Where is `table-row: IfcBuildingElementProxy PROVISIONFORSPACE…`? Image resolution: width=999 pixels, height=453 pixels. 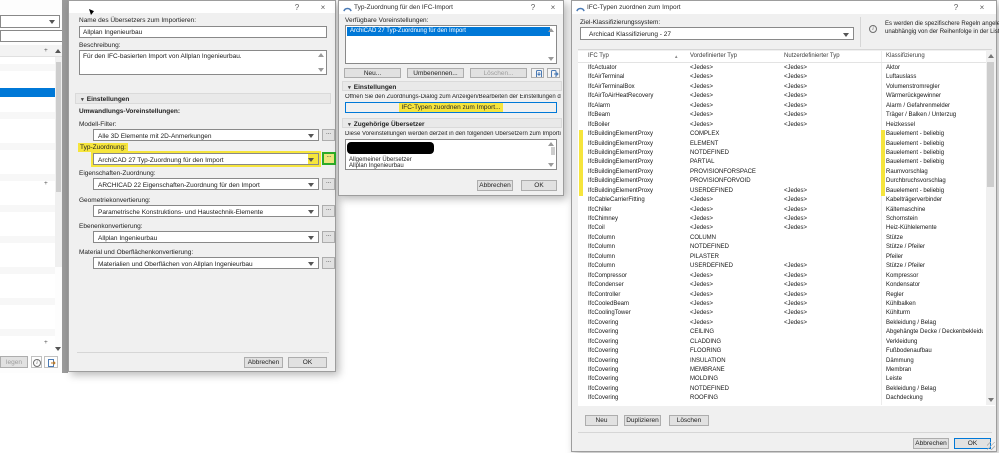
table-row: IfcBuildingElementProxy PROVISIONFORSPACE… is located at coordinates (782, 172).